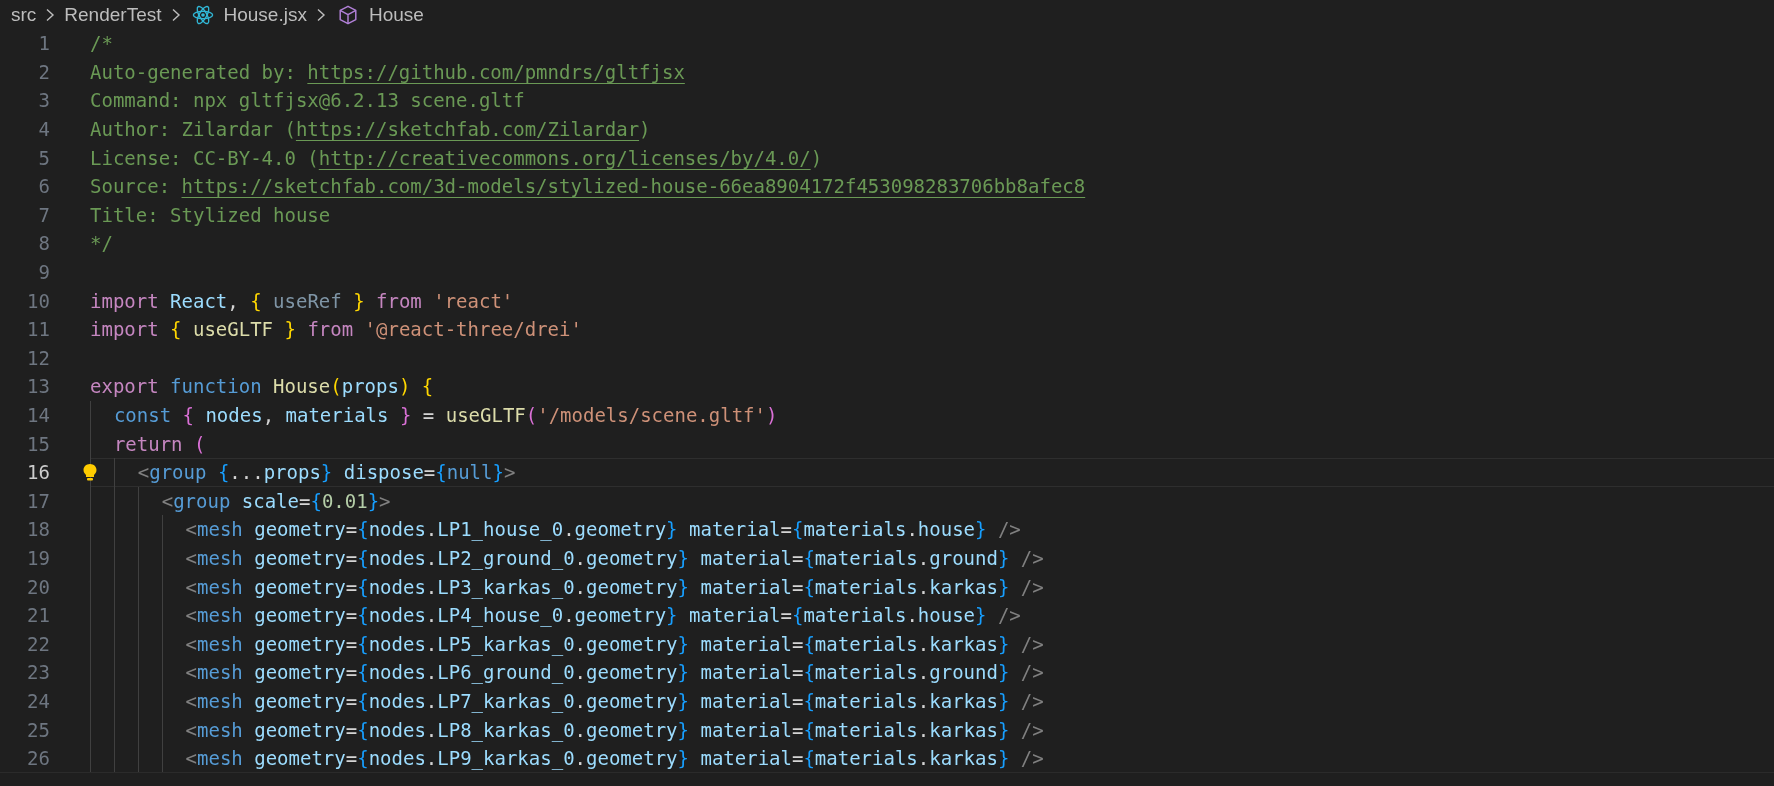  What do you see at coordinates (38, 386) in the screenshot?
I see `line-number: 13` at bounding box center [38, 386].